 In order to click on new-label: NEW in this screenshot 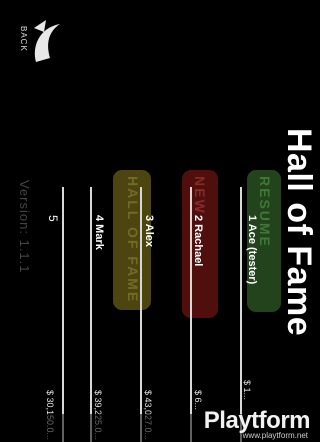, I will do `click(200, 195)`.